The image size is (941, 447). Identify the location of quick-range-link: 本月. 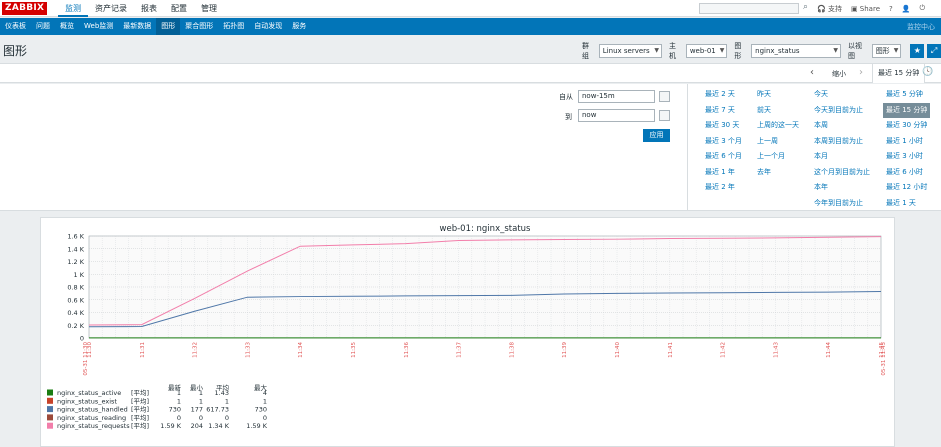
(842, 157).